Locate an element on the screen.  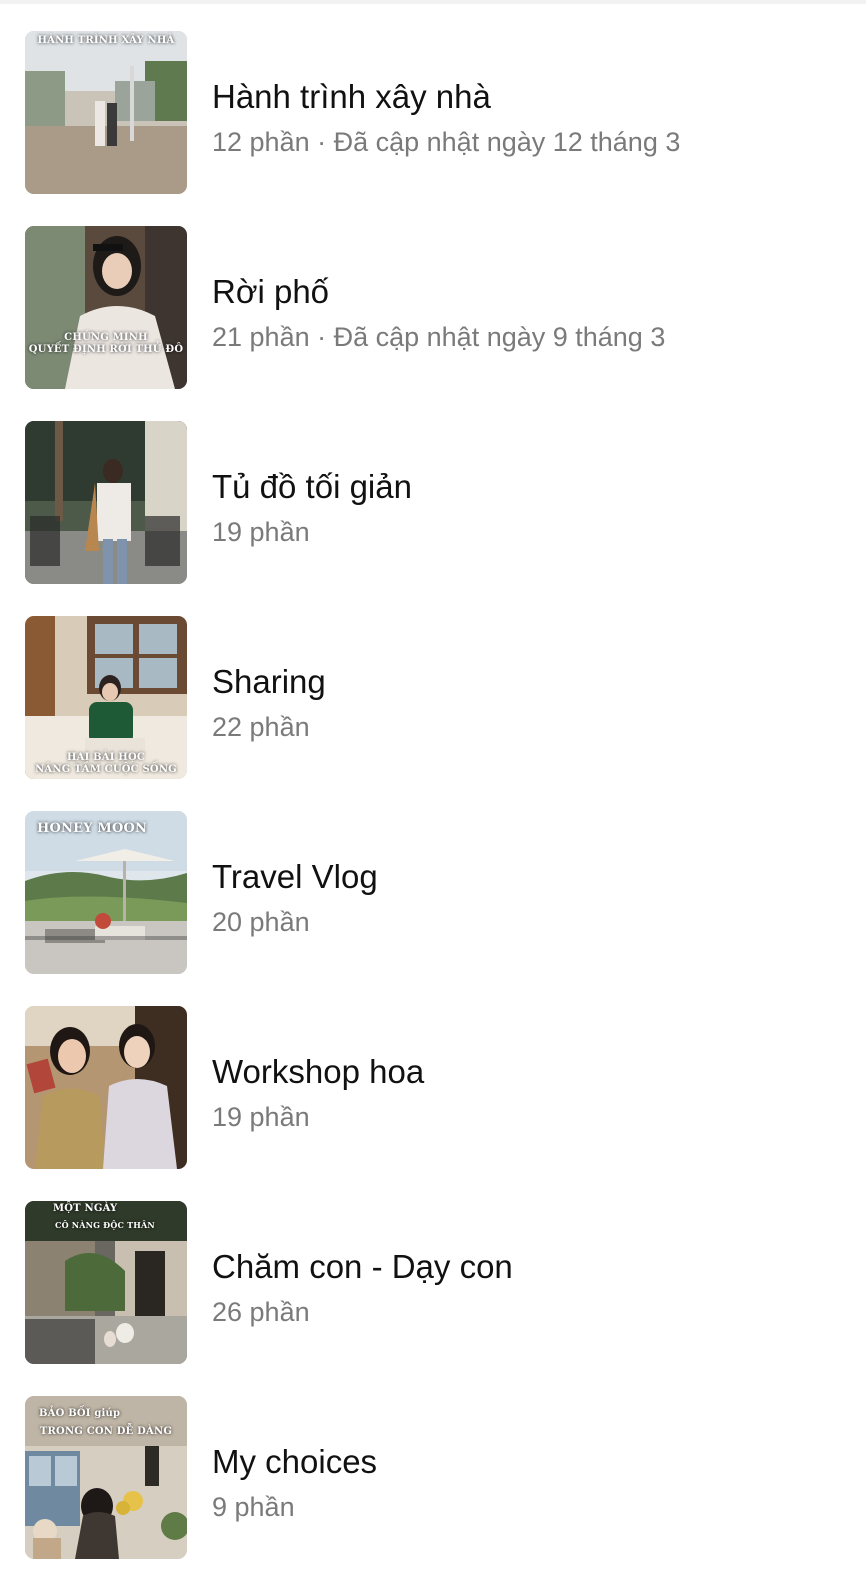
series-subtitle: 22 phần is located at coordinates (261, 727).